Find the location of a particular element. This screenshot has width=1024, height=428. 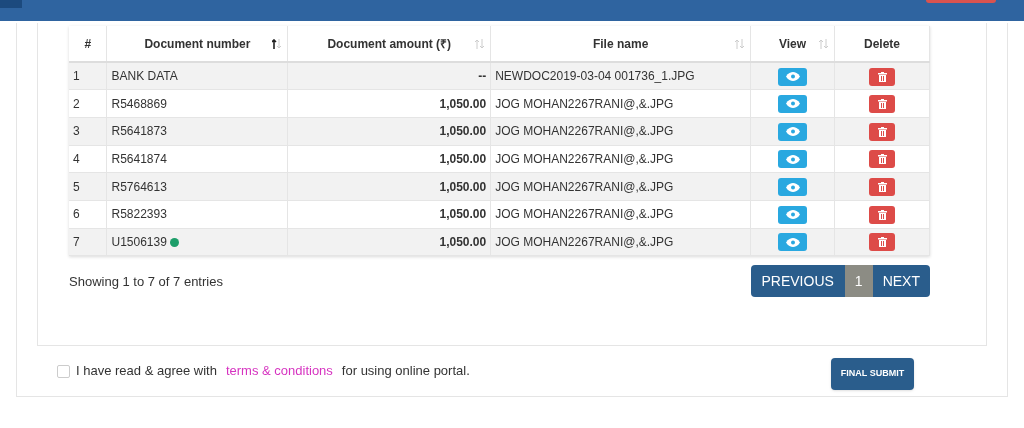

column-header: File name is located at coordinates (620, 44).